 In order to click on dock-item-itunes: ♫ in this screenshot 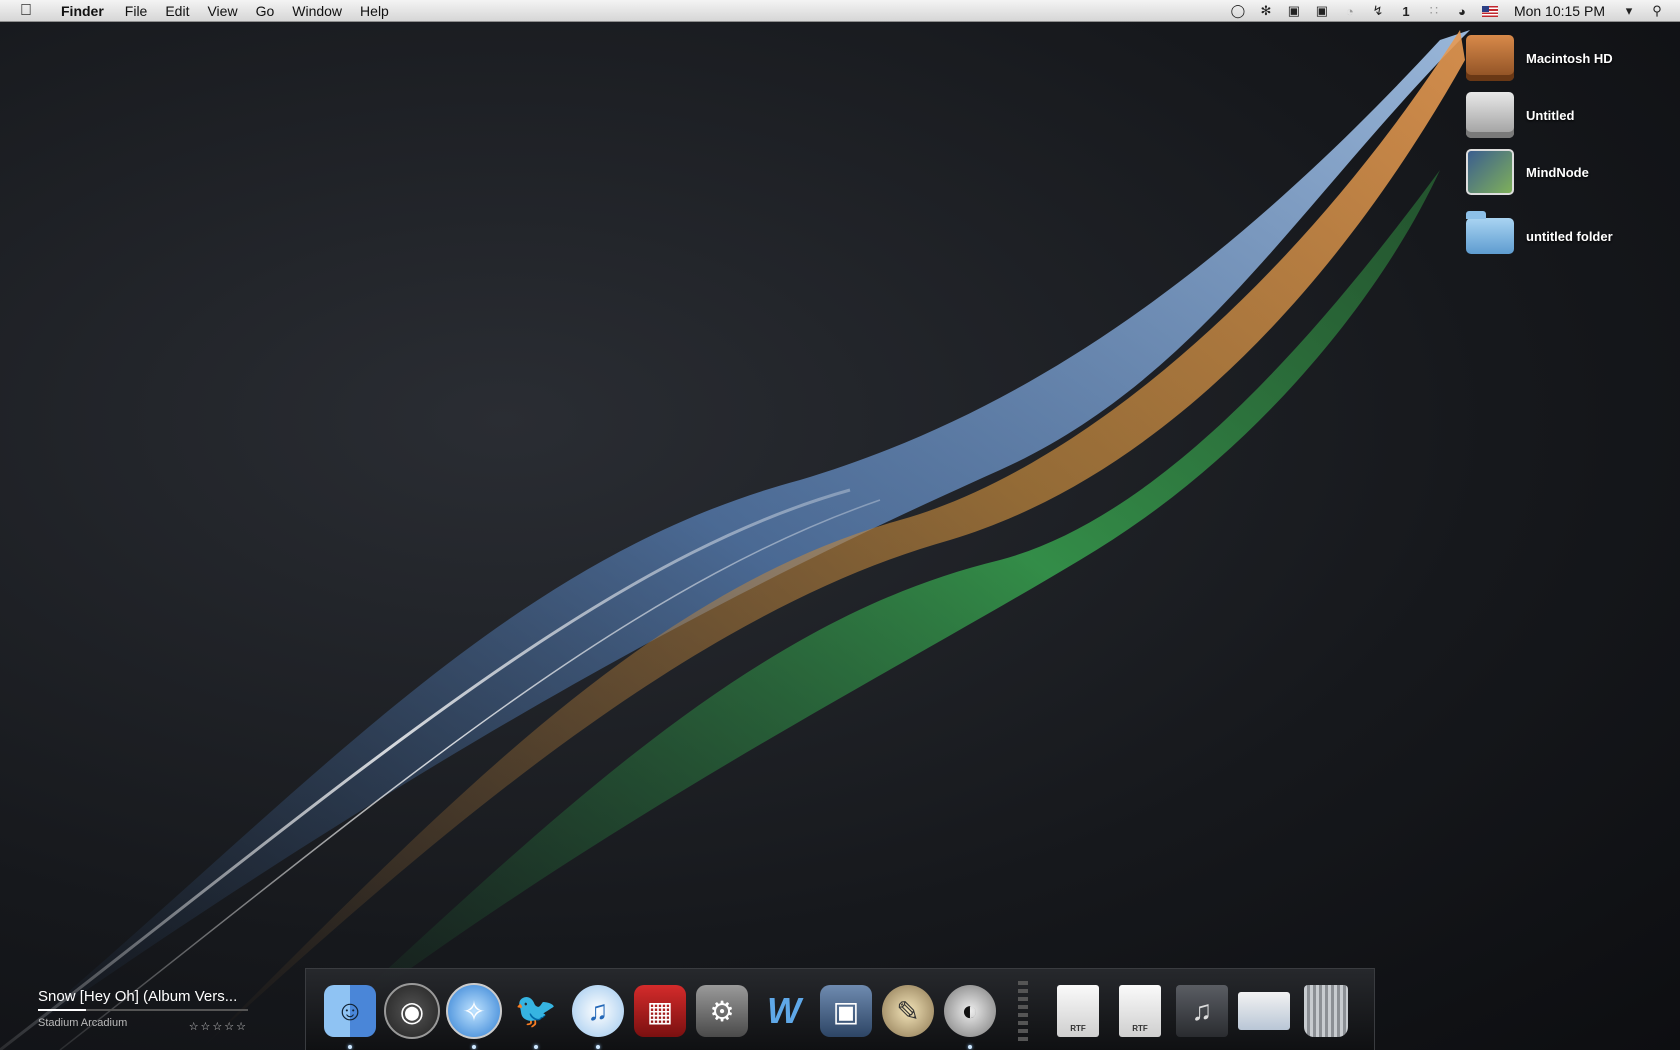, I will do `click(598, 1016)`.